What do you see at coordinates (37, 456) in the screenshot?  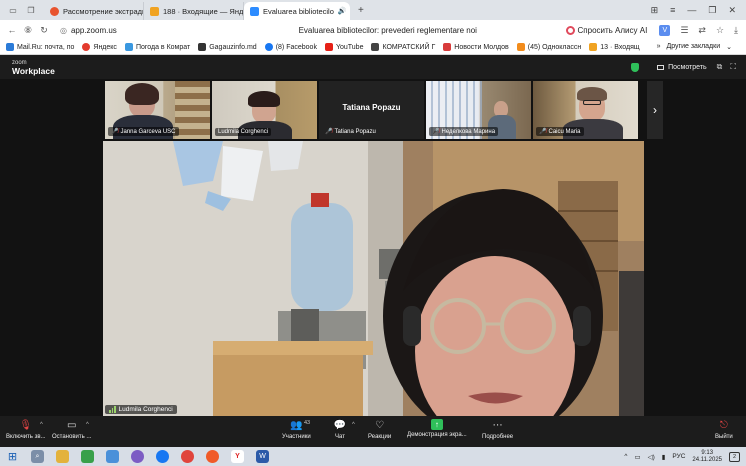 I see `search-icon: ⌕` at bounding box center [37, 456].